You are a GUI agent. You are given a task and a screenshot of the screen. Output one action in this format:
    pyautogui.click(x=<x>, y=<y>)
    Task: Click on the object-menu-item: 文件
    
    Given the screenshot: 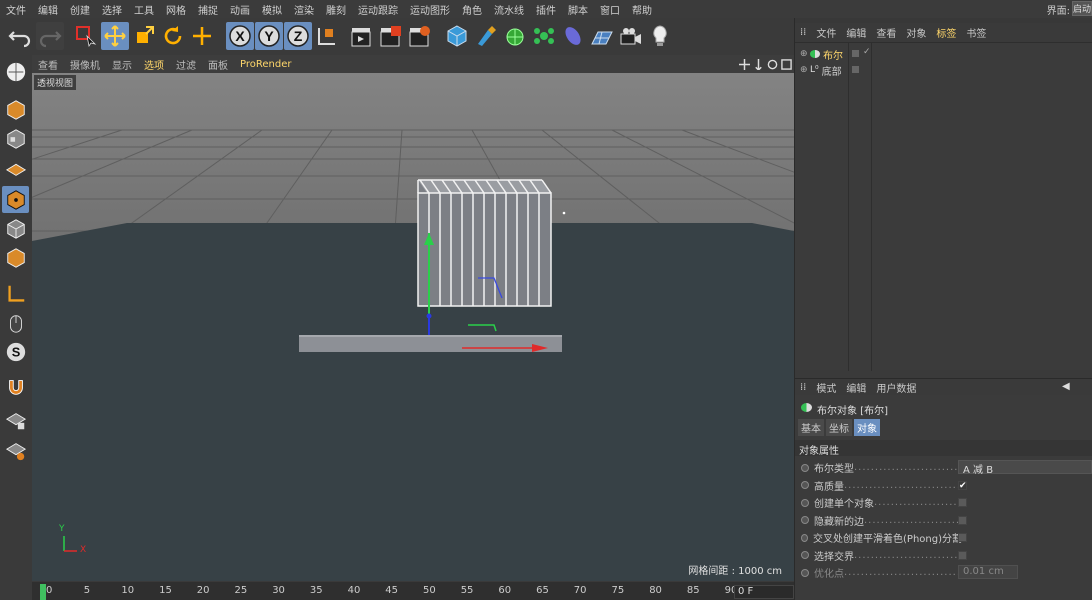 What is the action you would take?
    pyautogui.click(x=826, y=32)
    